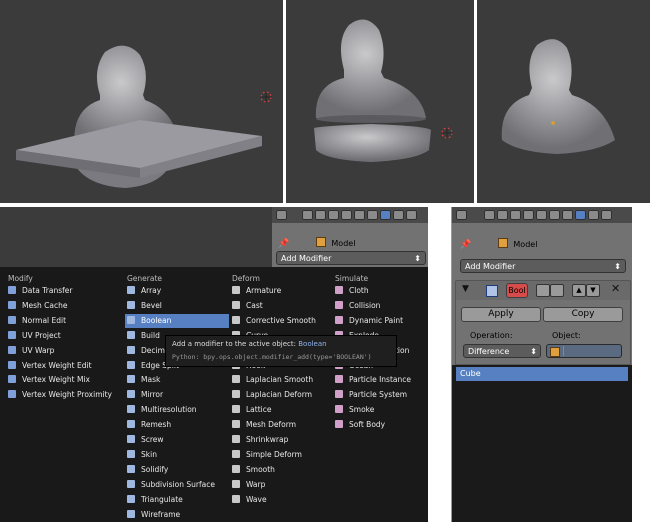 The height and width of the screenshot is (522, 650). Describe the element at coordinates (542, 443) in the screenshot. I see `object-dropdown-list: Cube` at that location.